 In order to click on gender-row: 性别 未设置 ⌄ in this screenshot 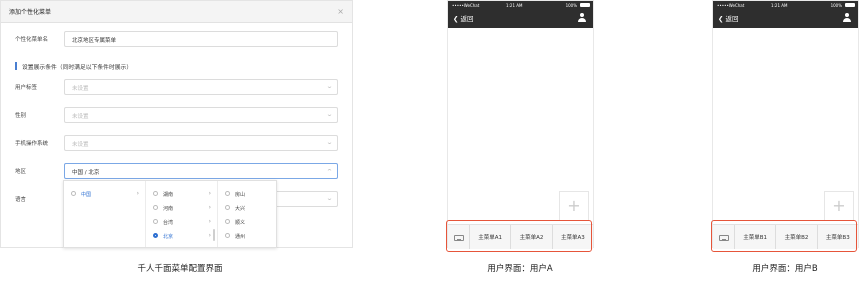, I will do `click(177, 115)`.